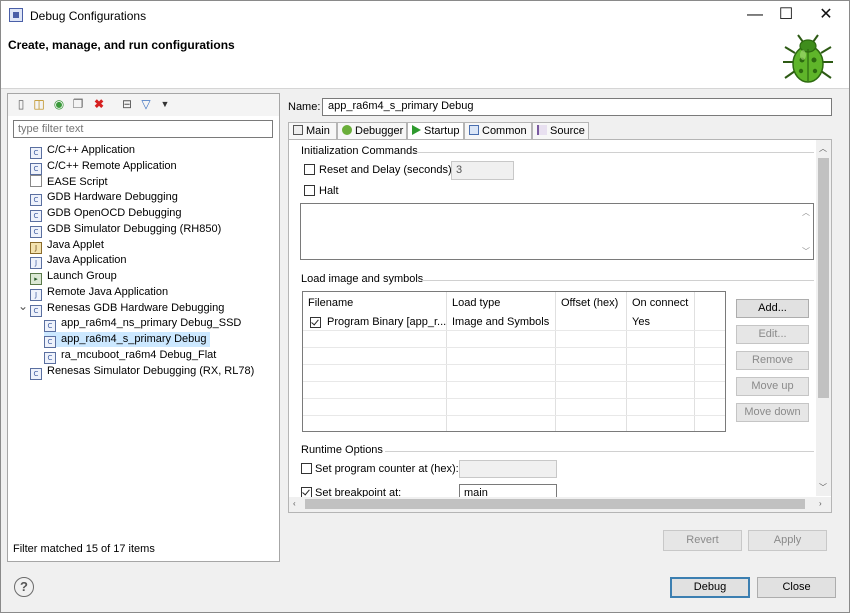 The height and width of the screenshot is (613, 850). Describe the element at coordinates (309, 190) in the screenshot. I see `halt-checkbox` at that location.